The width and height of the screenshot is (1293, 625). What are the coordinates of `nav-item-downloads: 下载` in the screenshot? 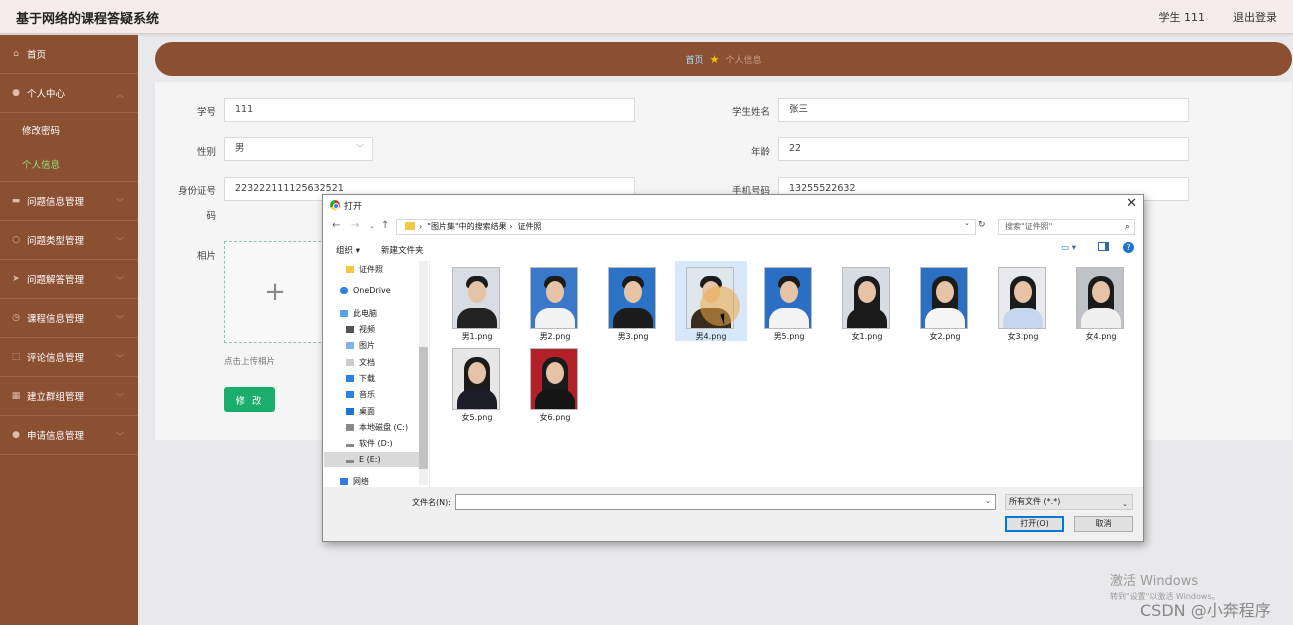 It's located at (360, 378).